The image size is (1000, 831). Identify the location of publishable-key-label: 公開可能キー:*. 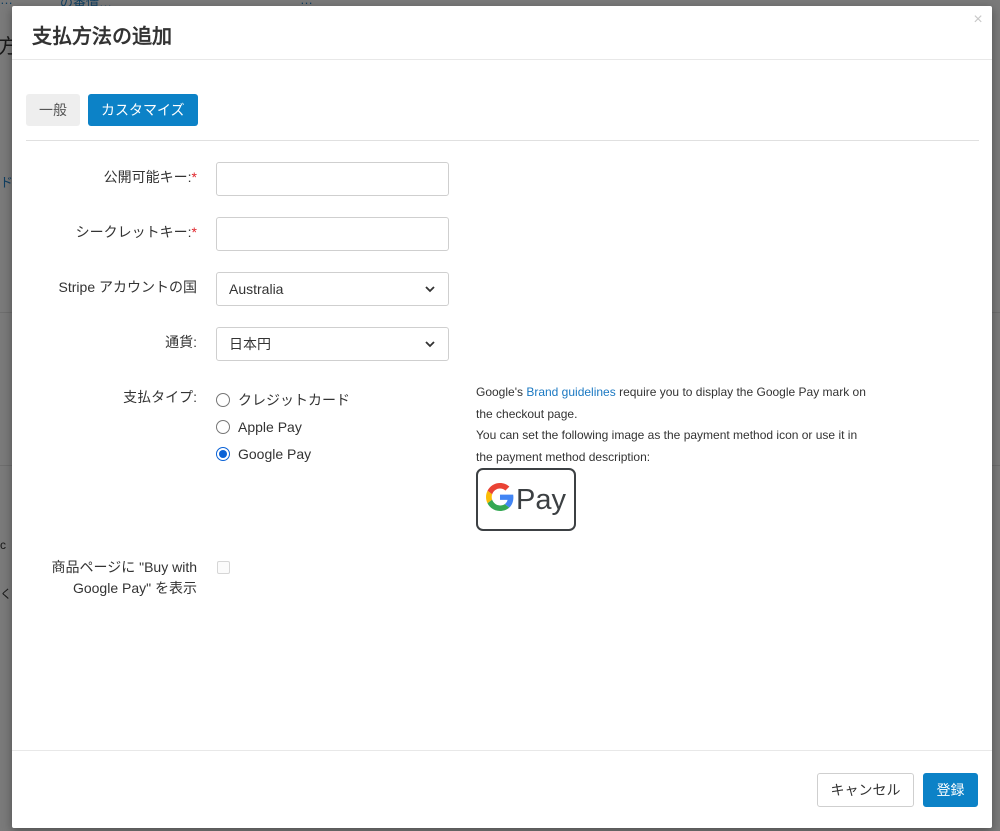
(150, 177).